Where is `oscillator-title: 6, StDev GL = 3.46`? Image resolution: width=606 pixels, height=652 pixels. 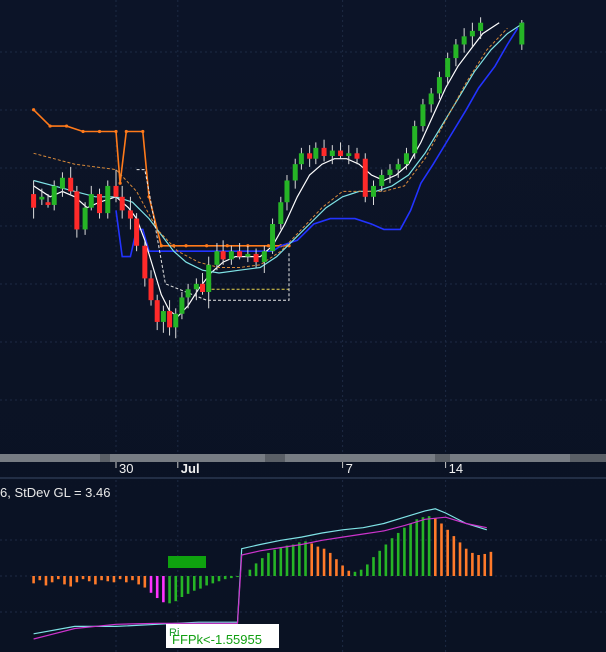 oscillator-title: 6, StDev GL = 3.46 is located at coordinates (55, 492).